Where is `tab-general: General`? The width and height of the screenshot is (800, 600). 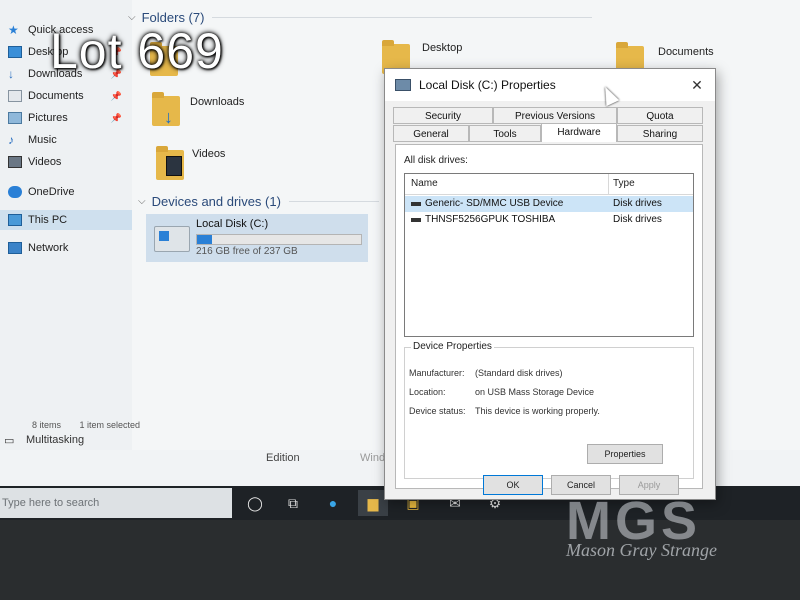 tab-general: General is located at coordinates (431, 133).